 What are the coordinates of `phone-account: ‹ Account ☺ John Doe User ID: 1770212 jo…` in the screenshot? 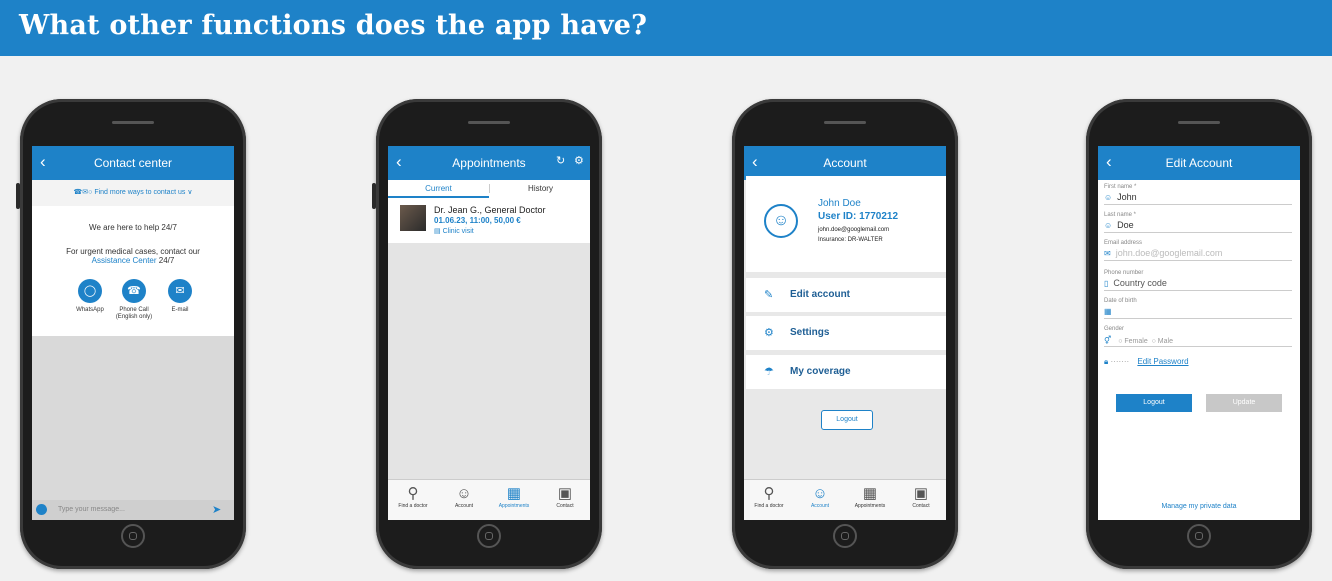 It's located at (845, 334).